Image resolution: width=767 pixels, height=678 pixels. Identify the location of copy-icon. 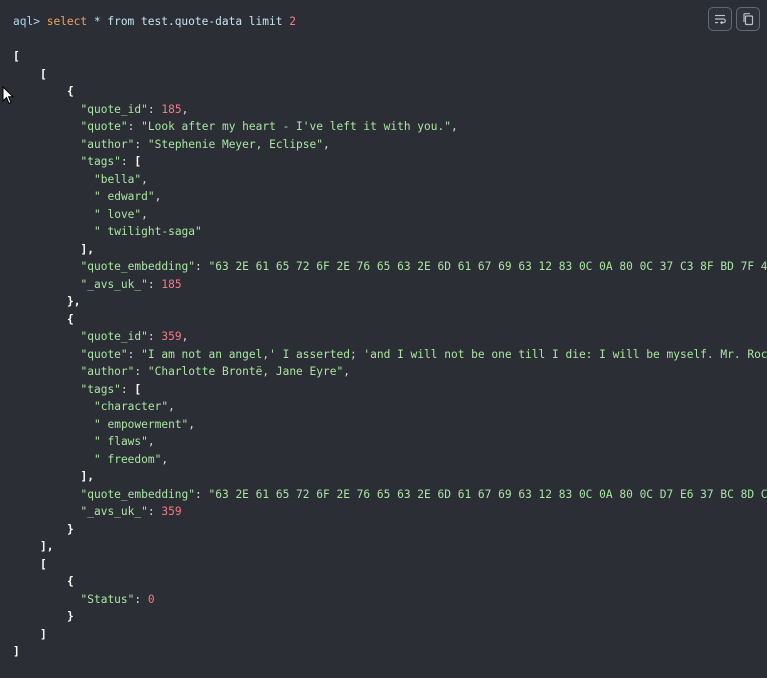
(748, 19).